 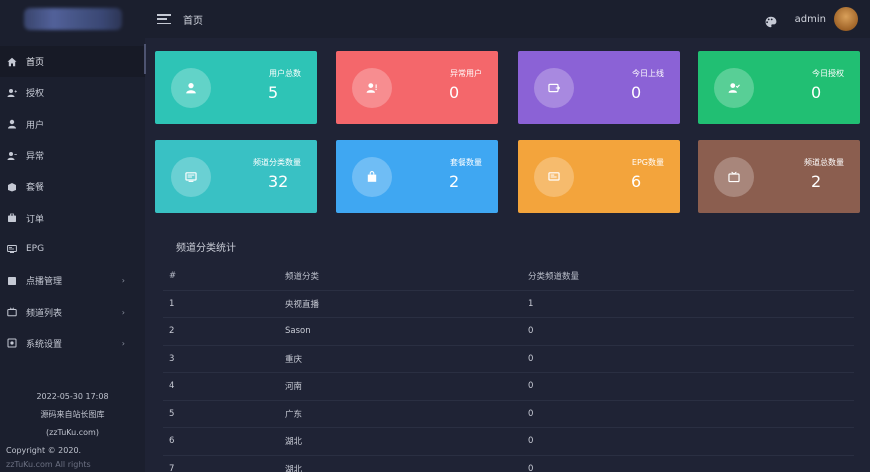 I want to click on sidebar-item-label: 点播管理, so click(x=44, y=282).